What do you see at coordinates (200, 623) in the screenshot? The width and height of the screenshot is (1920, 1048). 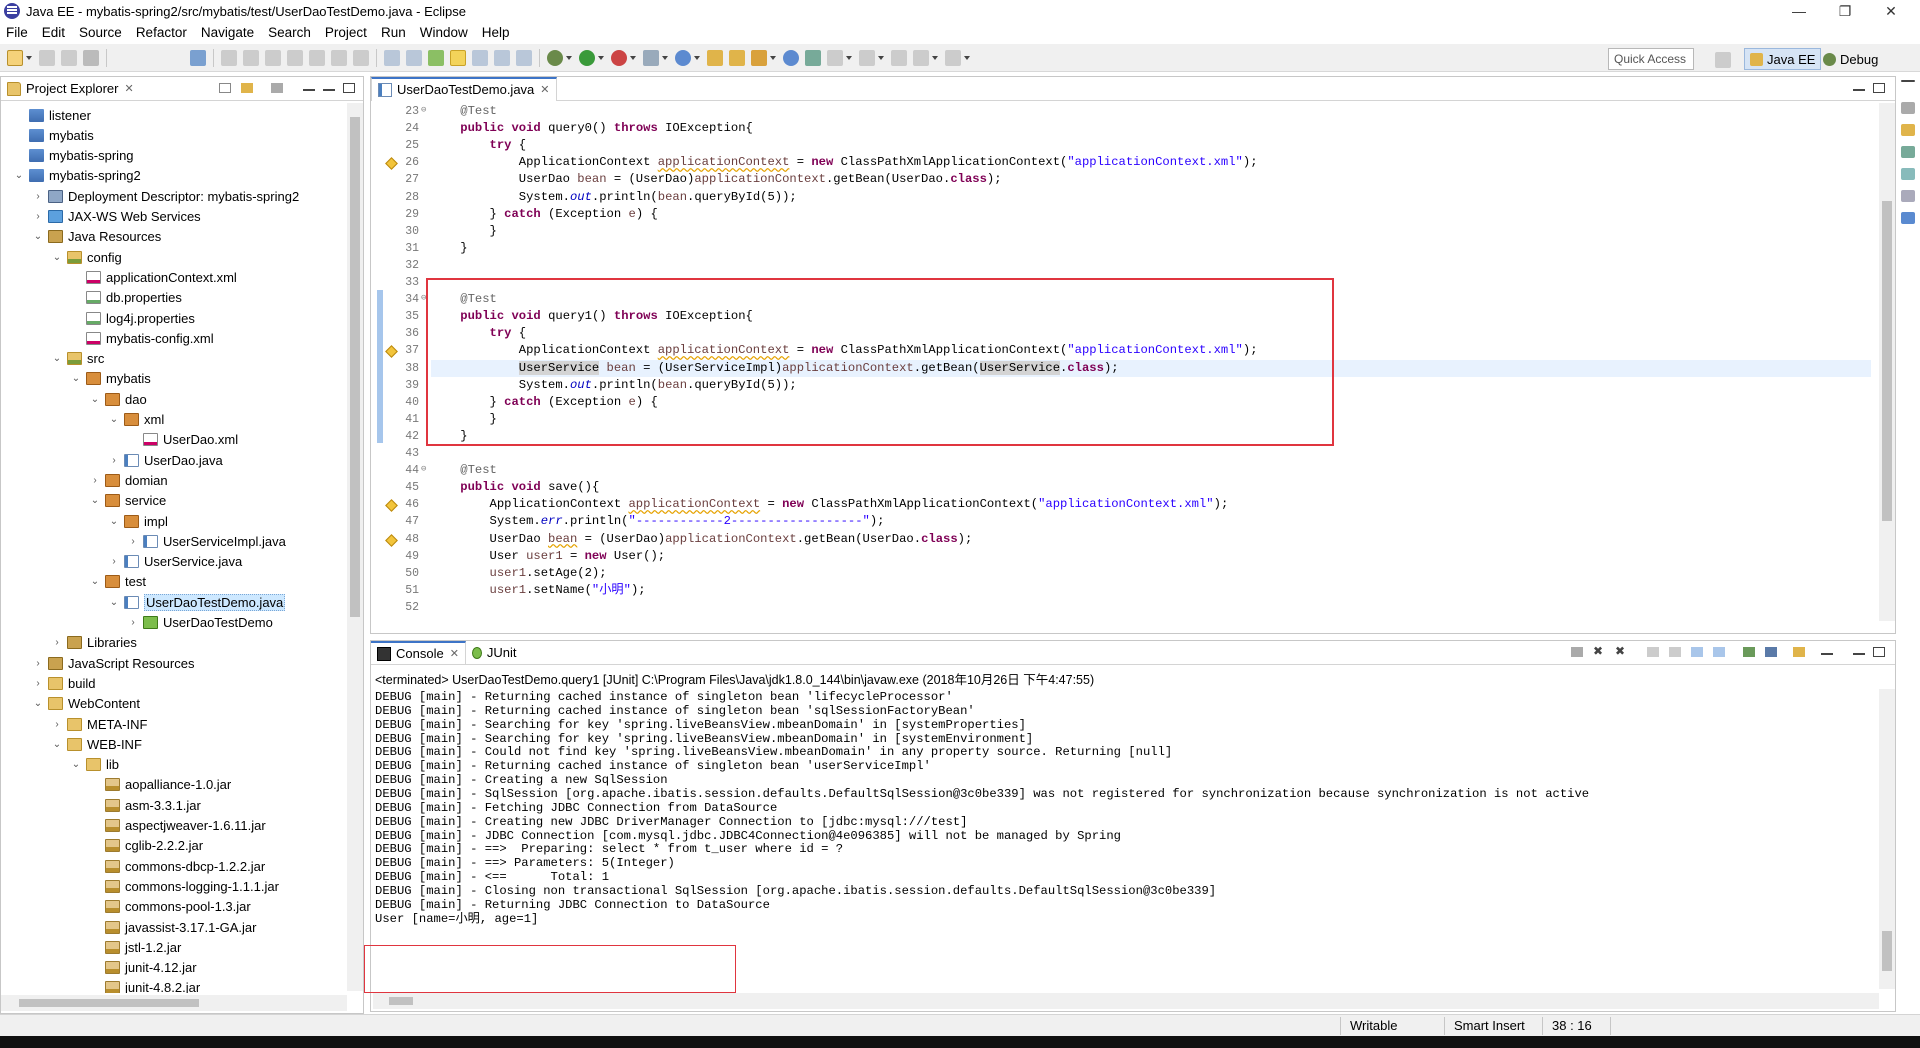 I see `tree-item: › UserDaoTestDemo` at bounding box center [200, 623].